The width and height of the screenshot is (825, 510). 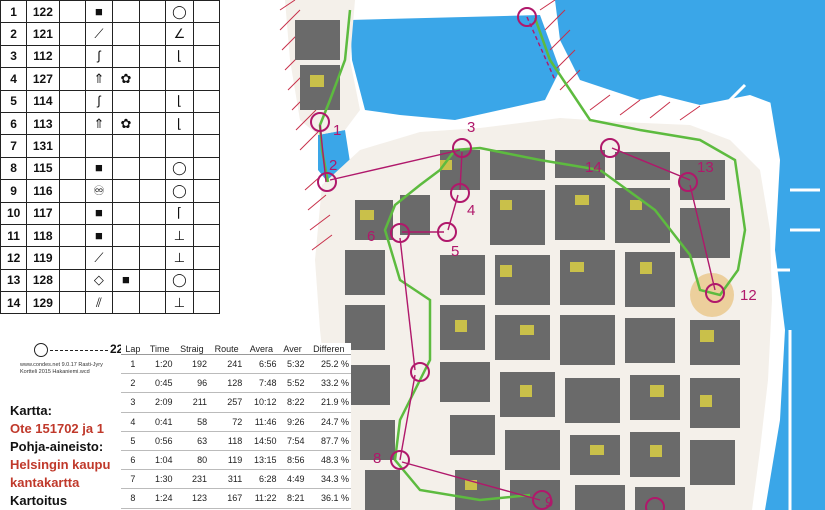 What do you see at coordinates (292, 441) in the screenshot?
I see `split-cell-average-2: 7:54` at bounding box center [292, 441].